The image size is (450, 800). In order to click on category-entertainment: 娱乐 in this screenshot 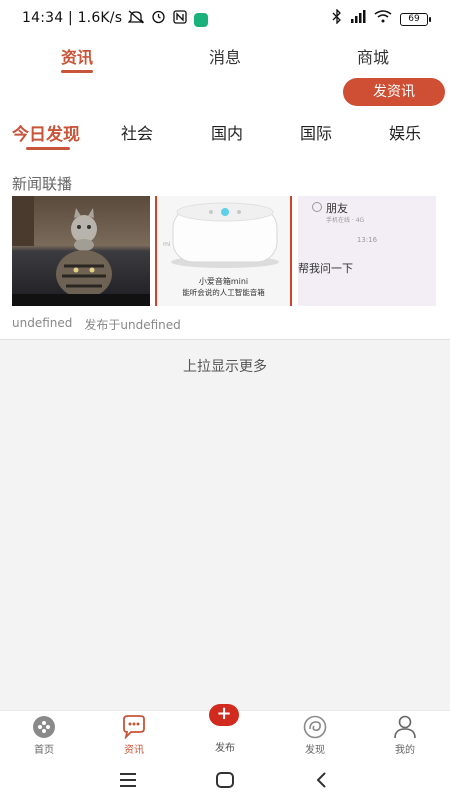, I will do `click(405, 132)`.